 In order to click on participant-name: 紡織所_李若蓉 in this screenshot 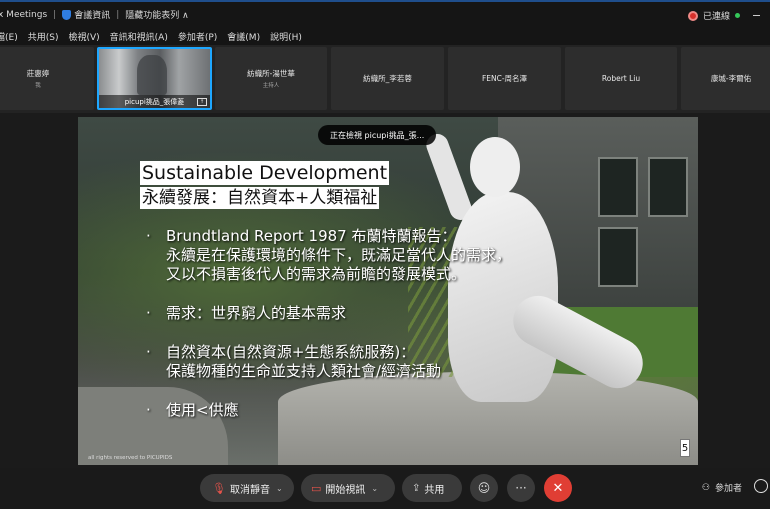, I will do `click(387, 78)`.